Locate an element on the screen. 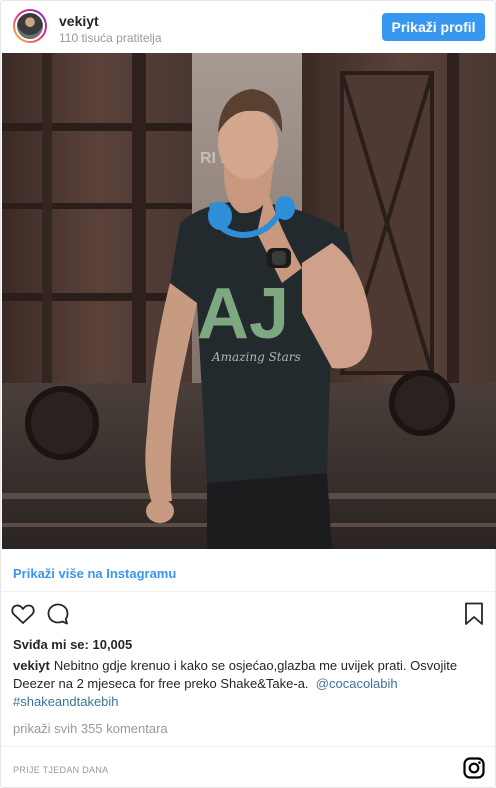 The height and width of the screenshot is (788, 496). avatar-photo is located at coordinates (30, 26).